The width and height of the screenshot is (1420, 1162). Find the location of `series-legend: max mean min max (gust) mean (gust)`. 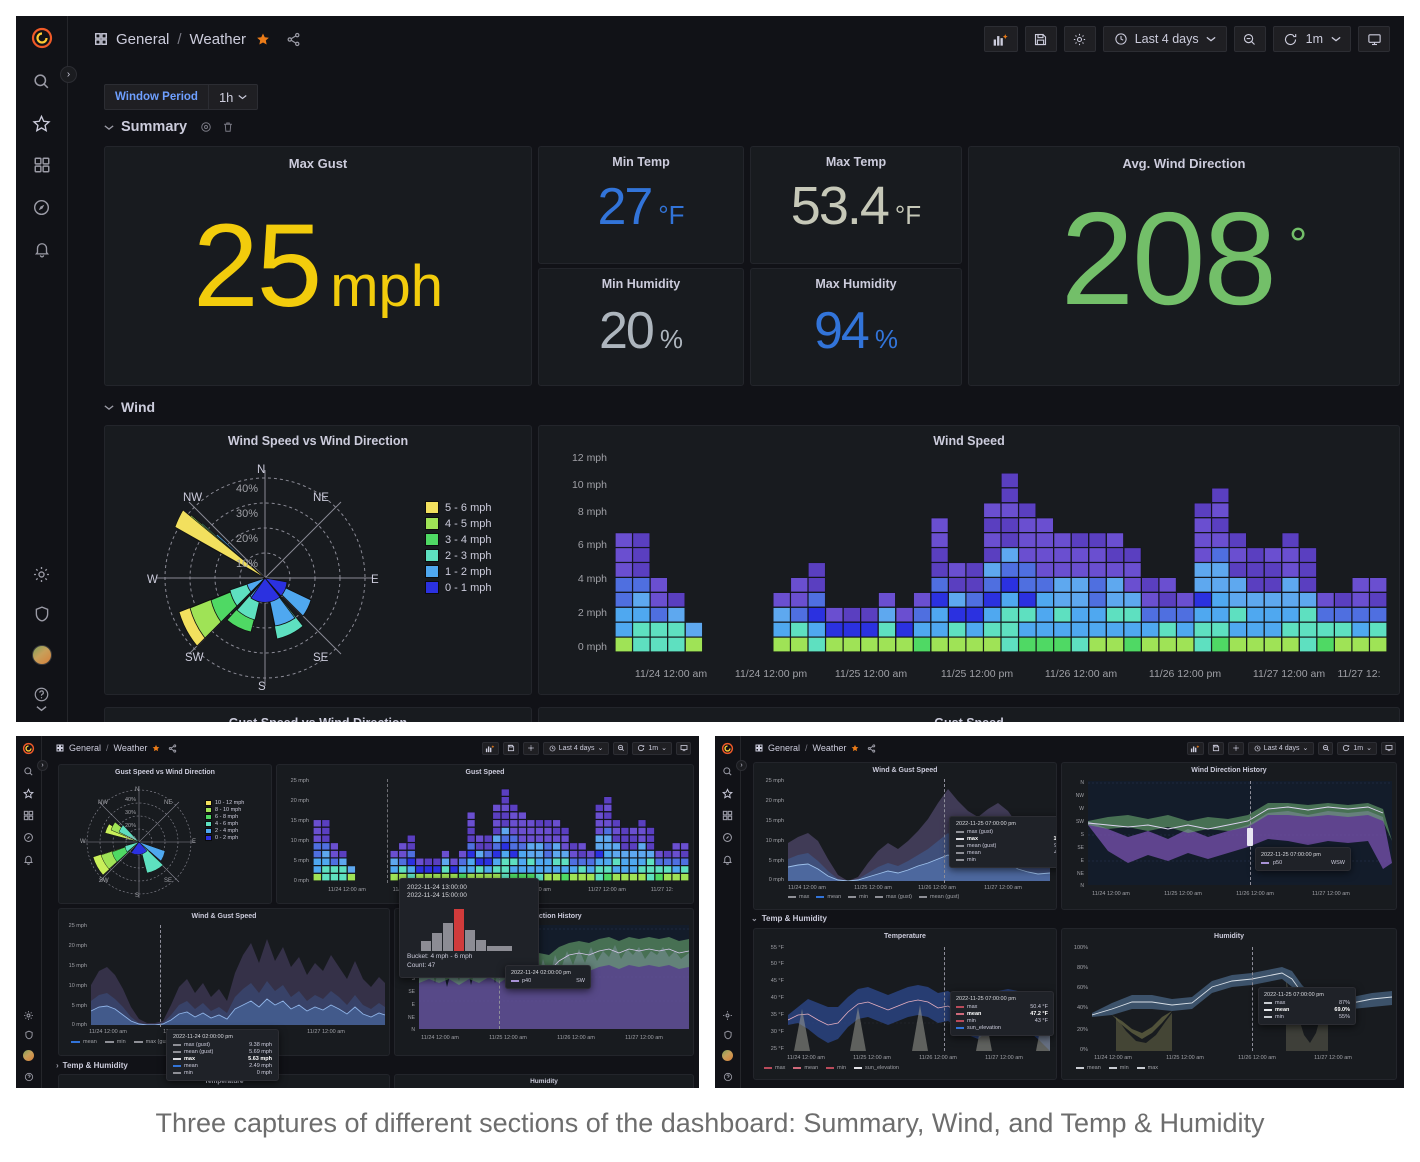

series-legend: max mean min max (gust) mean (gust) is located at coordinates (873, 897).